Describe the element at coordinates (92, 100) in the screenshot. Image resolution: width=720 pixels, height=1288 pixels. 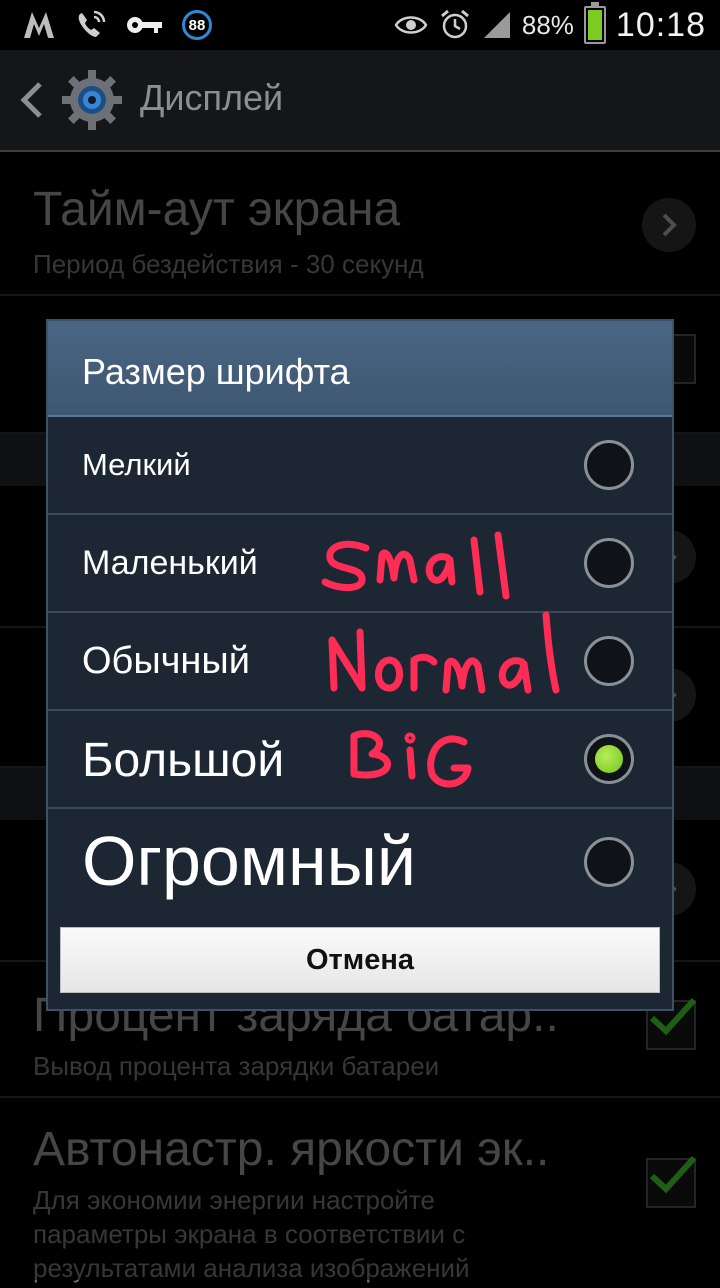
I see `settings-gear-icon` at that location.